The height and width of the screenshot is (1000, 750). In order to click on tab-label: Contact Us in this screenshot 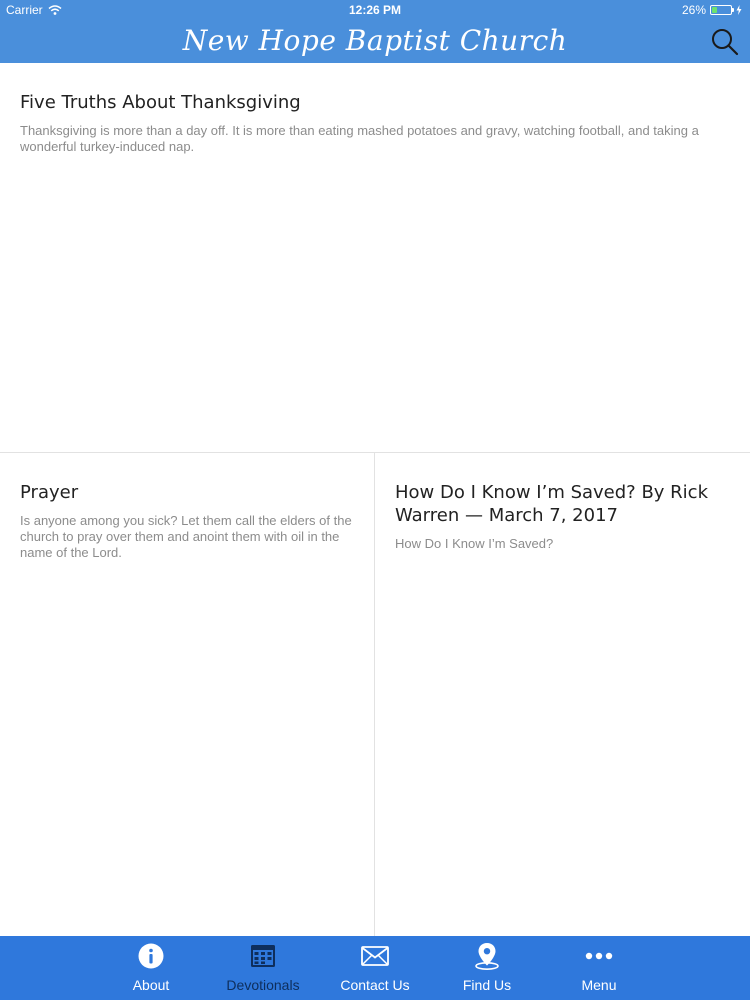, I will do `click(375, 985)`.